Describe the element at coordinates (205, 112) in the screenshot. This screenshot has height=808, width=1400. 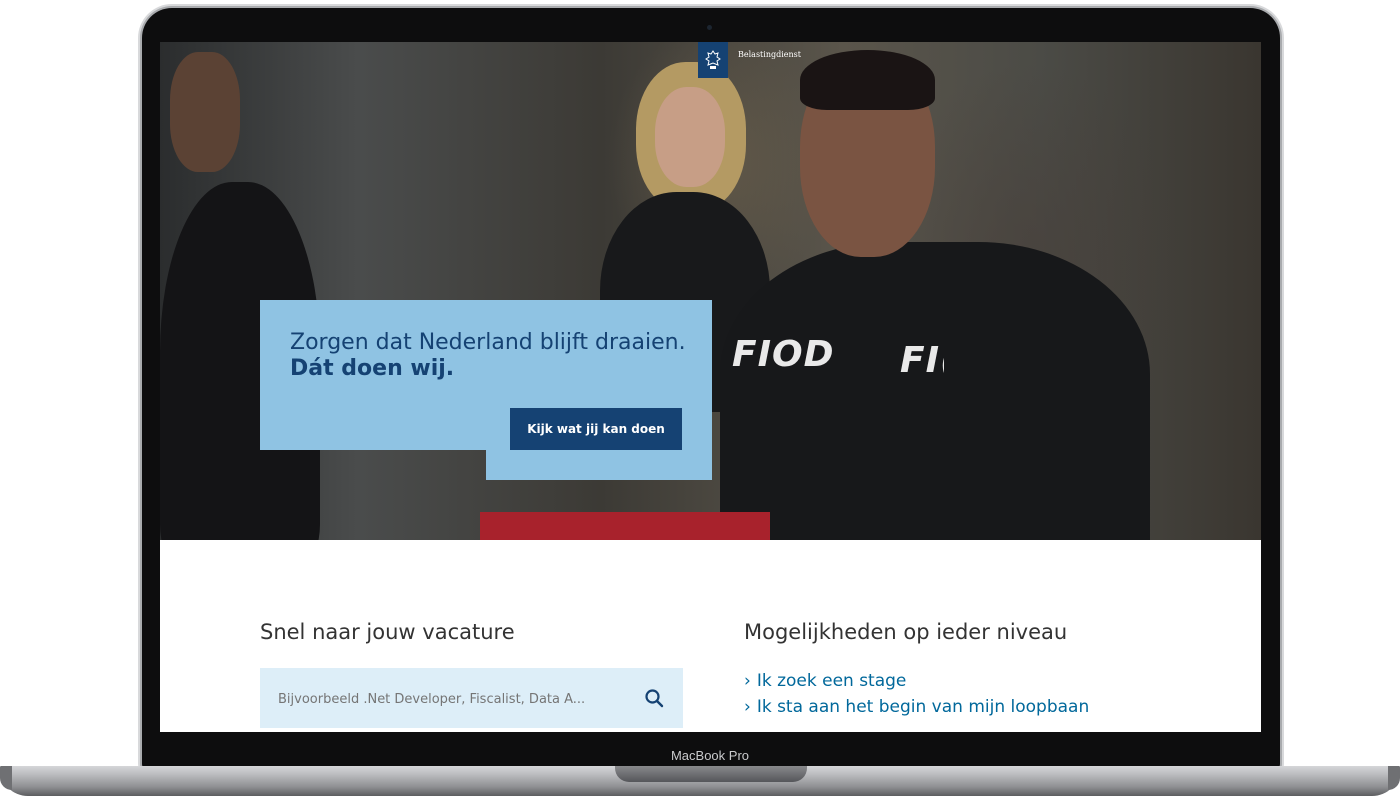
I see `person-left-head` at that location.